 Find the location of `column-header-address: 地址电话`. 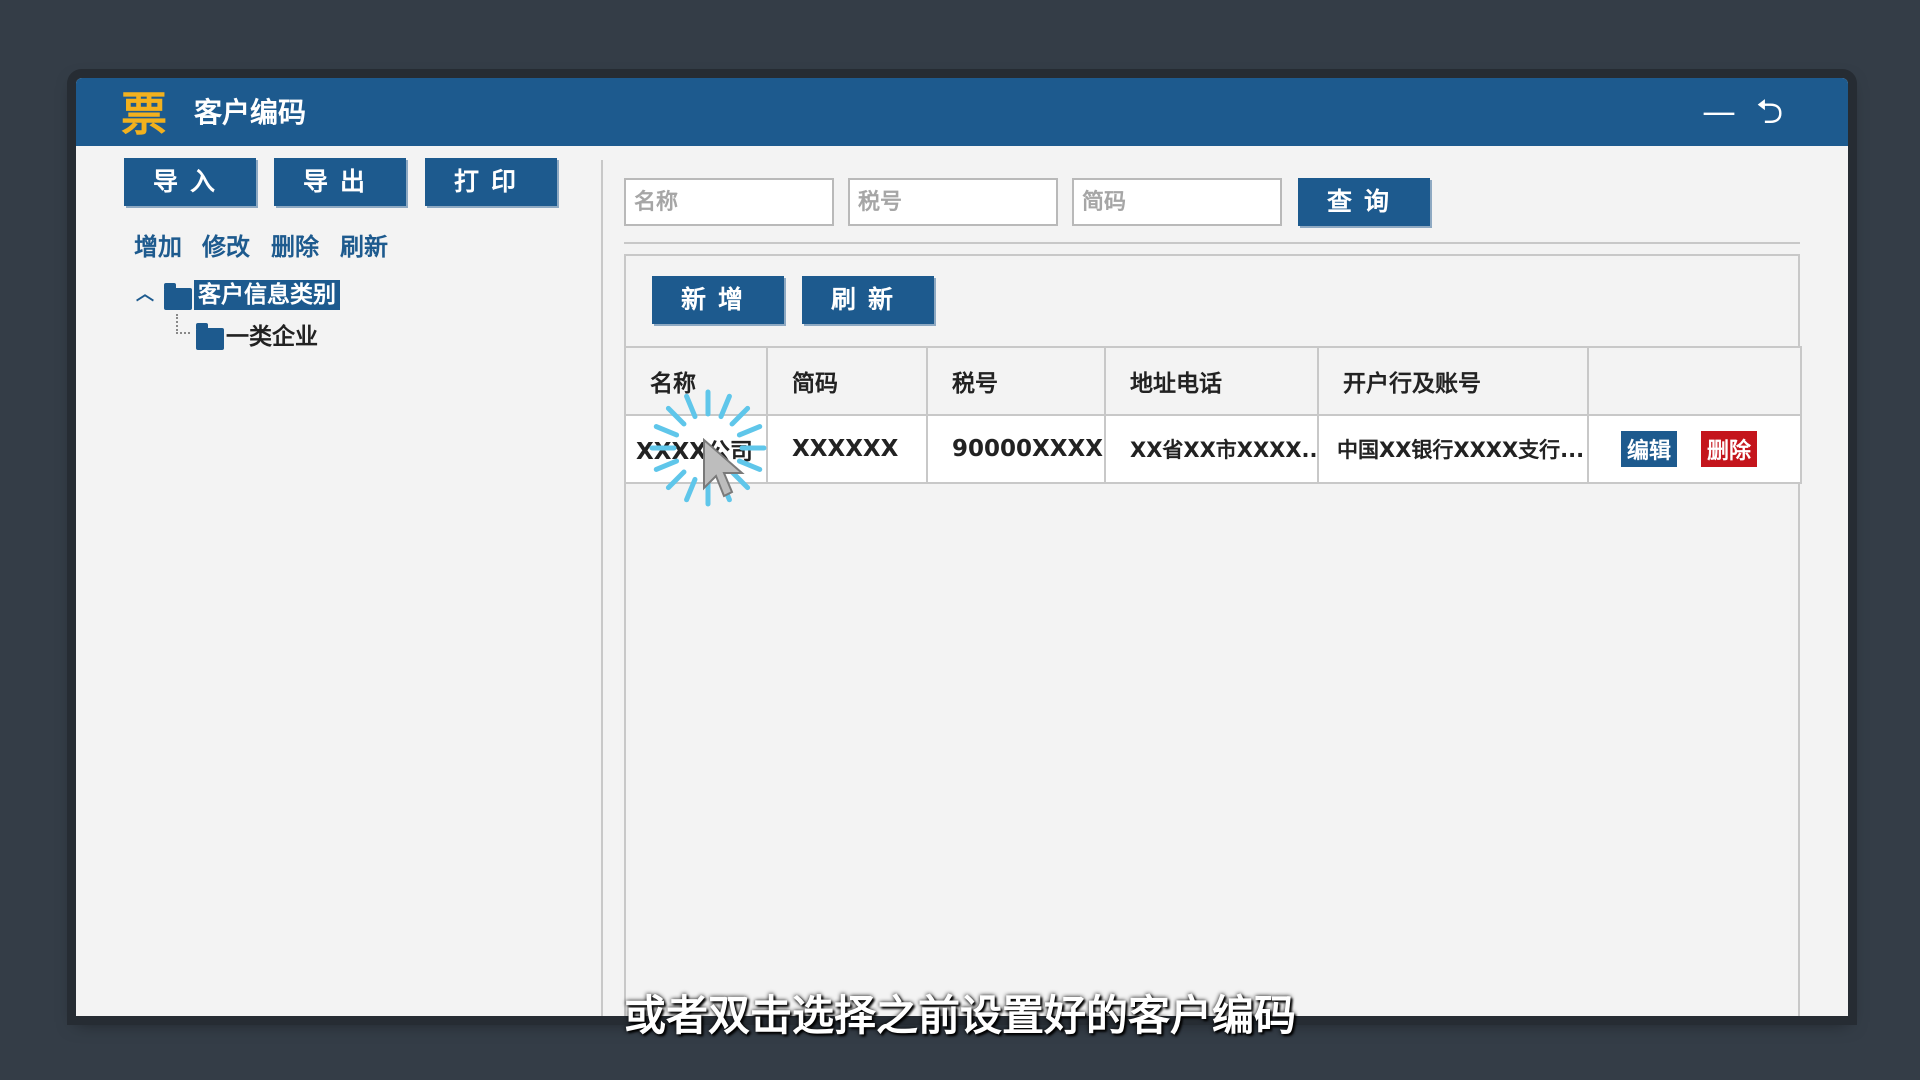

column-header-address: 地址电话 is located at coordinates (1211, 381).